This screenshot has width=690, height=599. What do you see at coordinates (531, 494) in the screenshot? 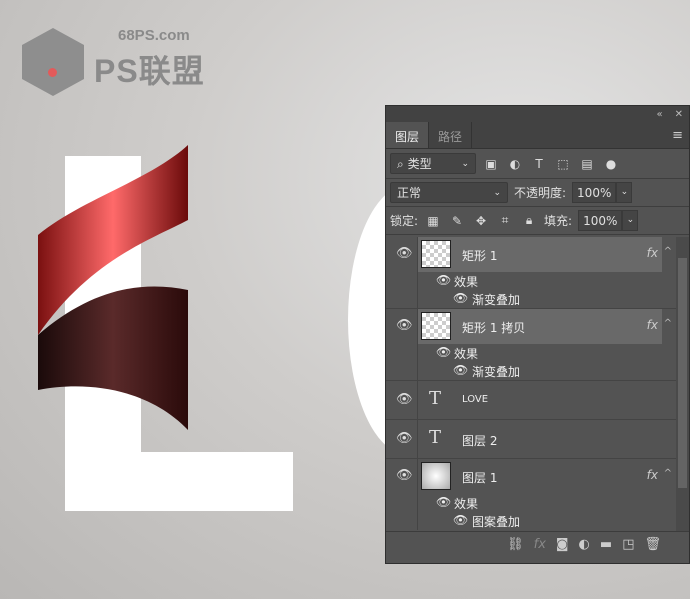
I see `layer-item: 👁︎ 图层 1 fx ^ 👁︎ 效果 👁︎ 图案叠加` at bounding box center [531, 494].